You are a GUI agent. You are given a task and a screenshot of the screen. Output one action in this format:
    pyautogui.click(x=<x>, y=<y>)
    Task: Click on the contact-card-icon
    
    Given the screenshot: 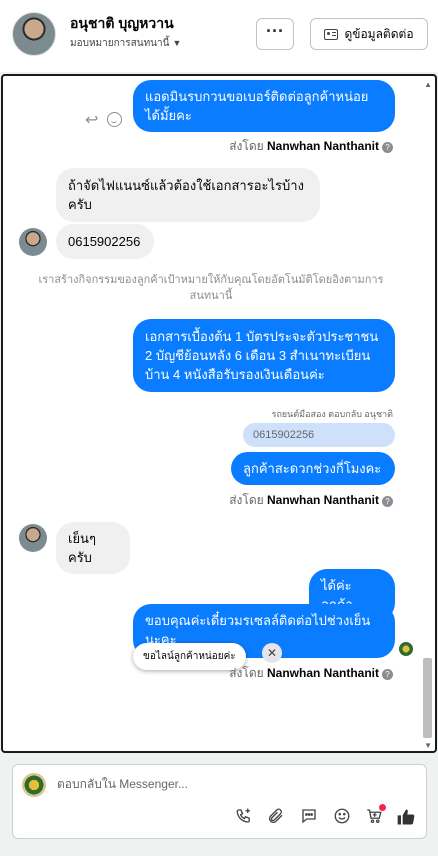 What is the action you would take?
    pyautogui.click(x=331, y=34)
    